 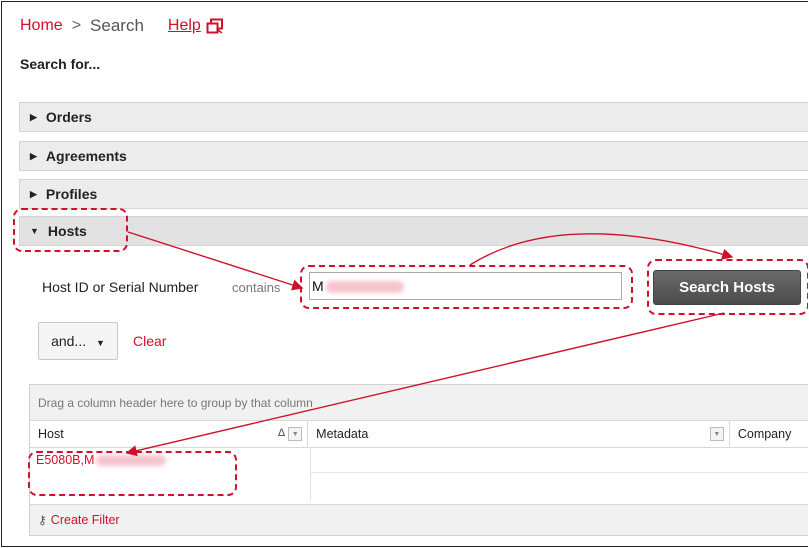 I want to click on chevron-down-icon: ▼, so click(x=100, y=343).